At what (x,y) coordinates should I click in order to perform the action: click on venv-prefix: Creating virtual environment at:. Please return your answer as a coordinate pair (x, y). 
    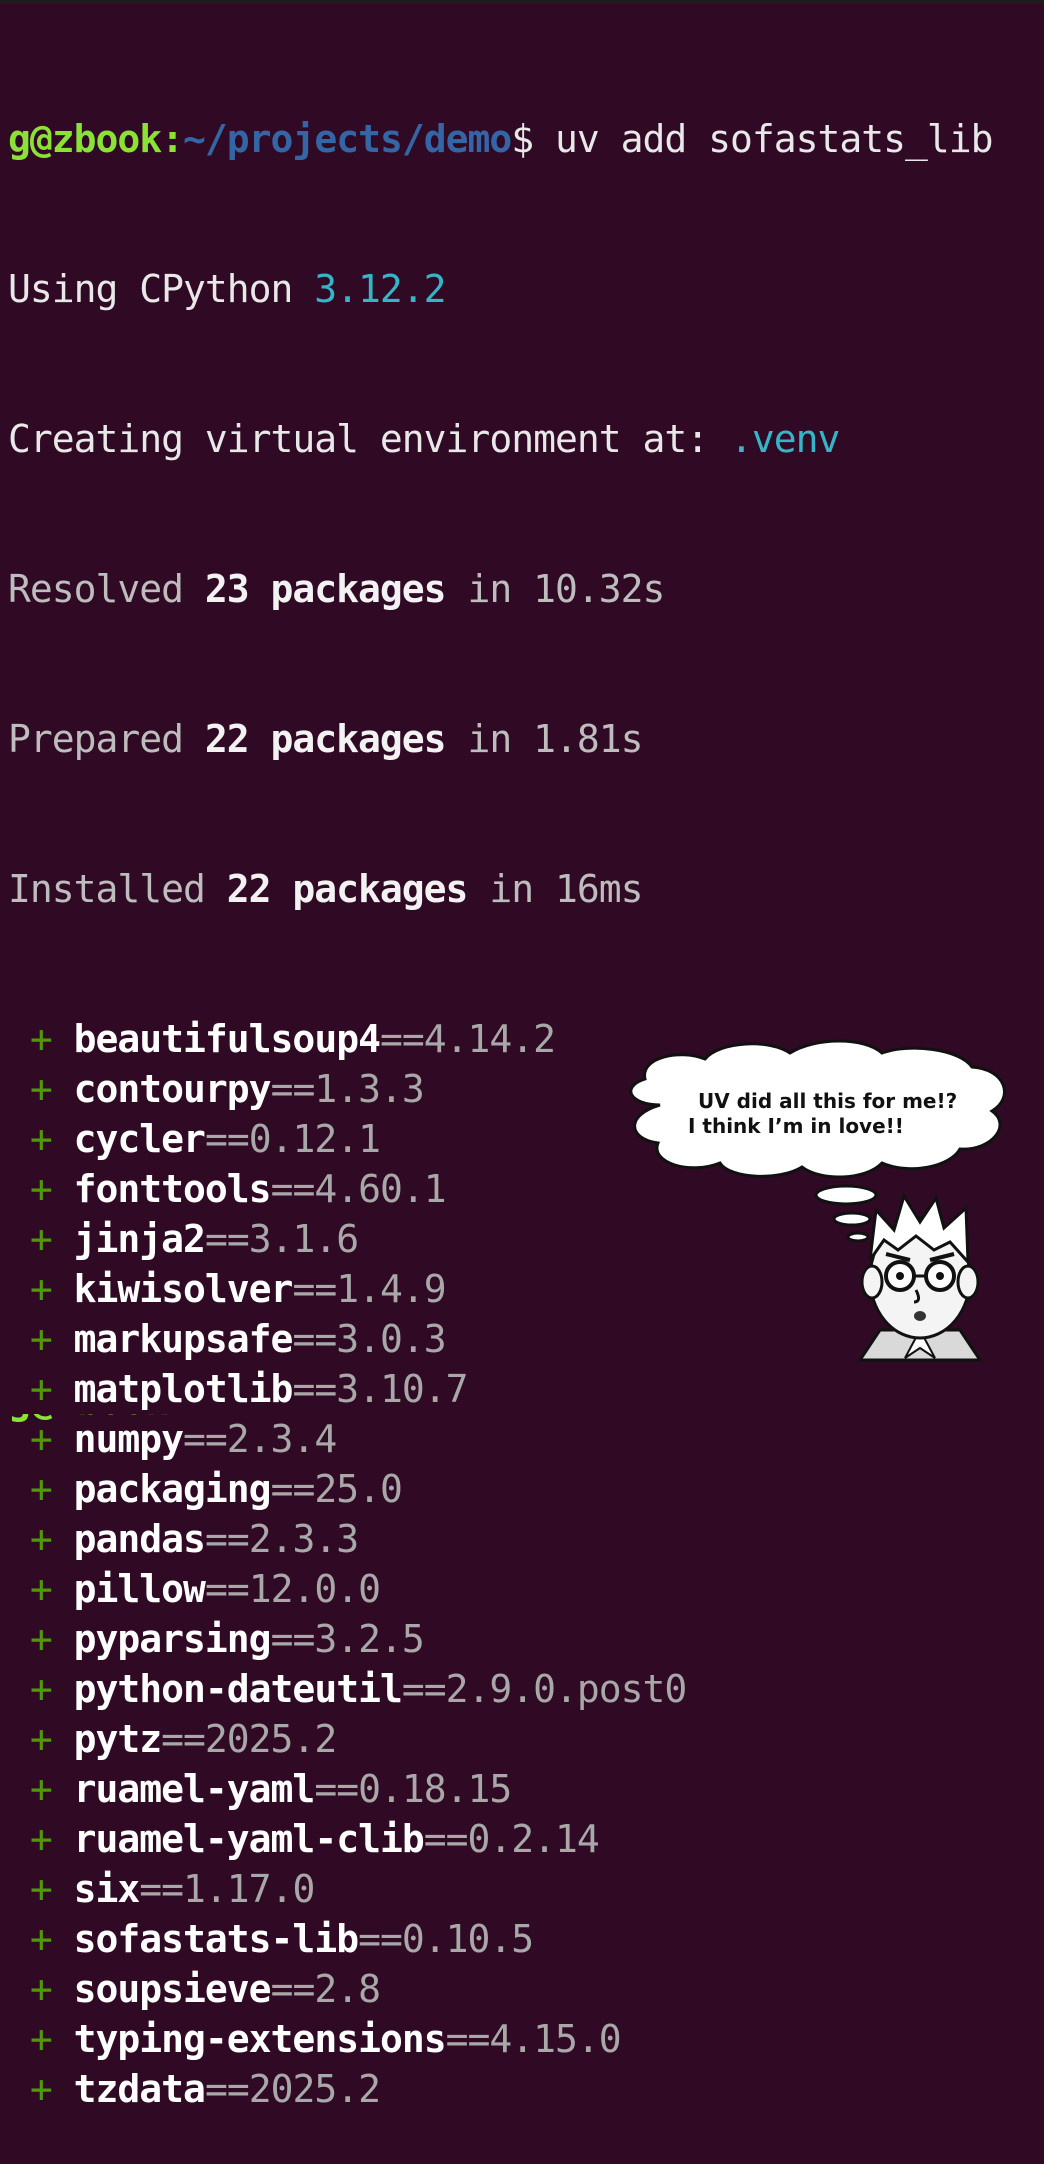
    Looking at the image, I should click on (369, 439).